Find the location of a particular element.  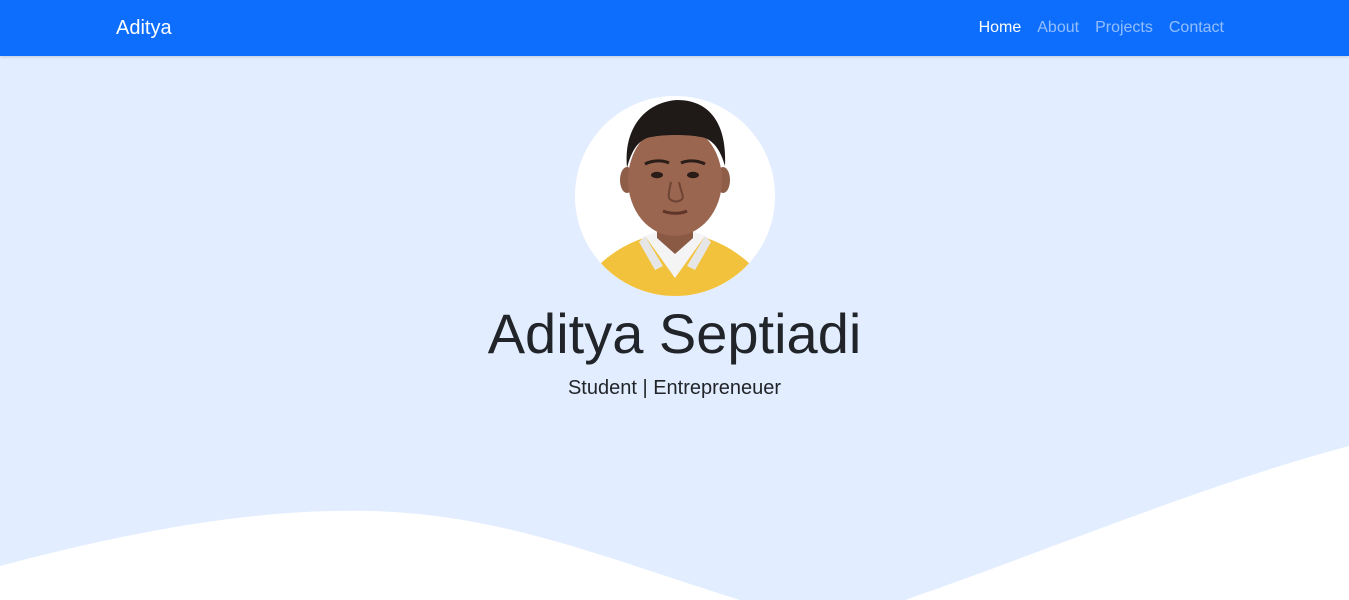

nav-links: Home About Projects Contact is located at coordinates (1097, 28).